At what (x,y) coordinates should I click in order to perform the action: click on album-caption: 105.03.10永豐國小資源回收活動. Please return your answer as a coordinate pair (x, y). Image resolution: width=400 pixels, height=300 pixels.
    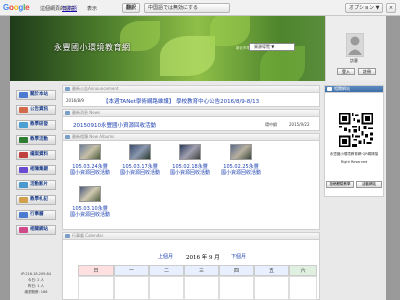
    Looking at the image, I should click on (90, 212).